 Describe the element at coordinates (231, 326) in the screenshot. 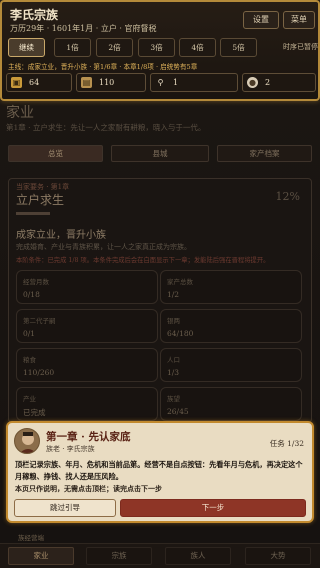

I see `stat-silver: 银两 64/180` at that location.